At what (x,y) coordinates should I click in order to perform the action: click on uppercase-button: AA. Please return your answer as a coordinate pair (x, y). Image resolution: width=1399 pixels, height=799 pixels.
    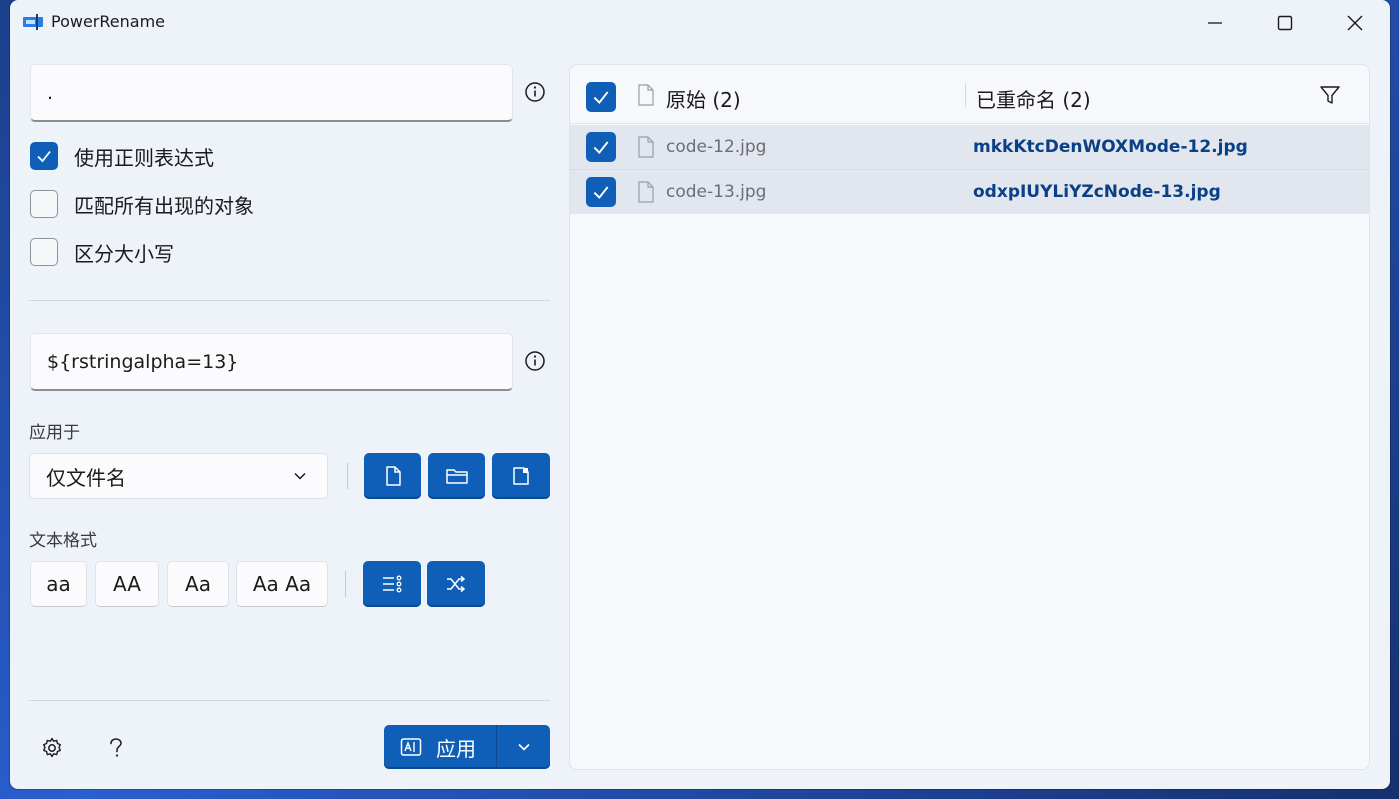
    Looking at the image, I should click on (127, 584).